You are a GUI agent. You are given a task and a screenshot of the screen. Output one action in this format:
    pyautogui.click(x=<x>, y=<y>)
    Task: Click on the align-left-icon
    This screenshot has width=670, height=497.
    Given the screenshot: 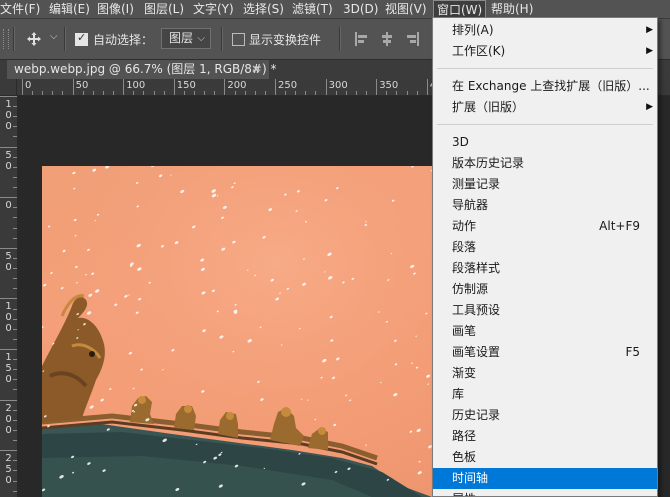 What is the action you would take?
    pyautogui.click(x=362, y=39)
    